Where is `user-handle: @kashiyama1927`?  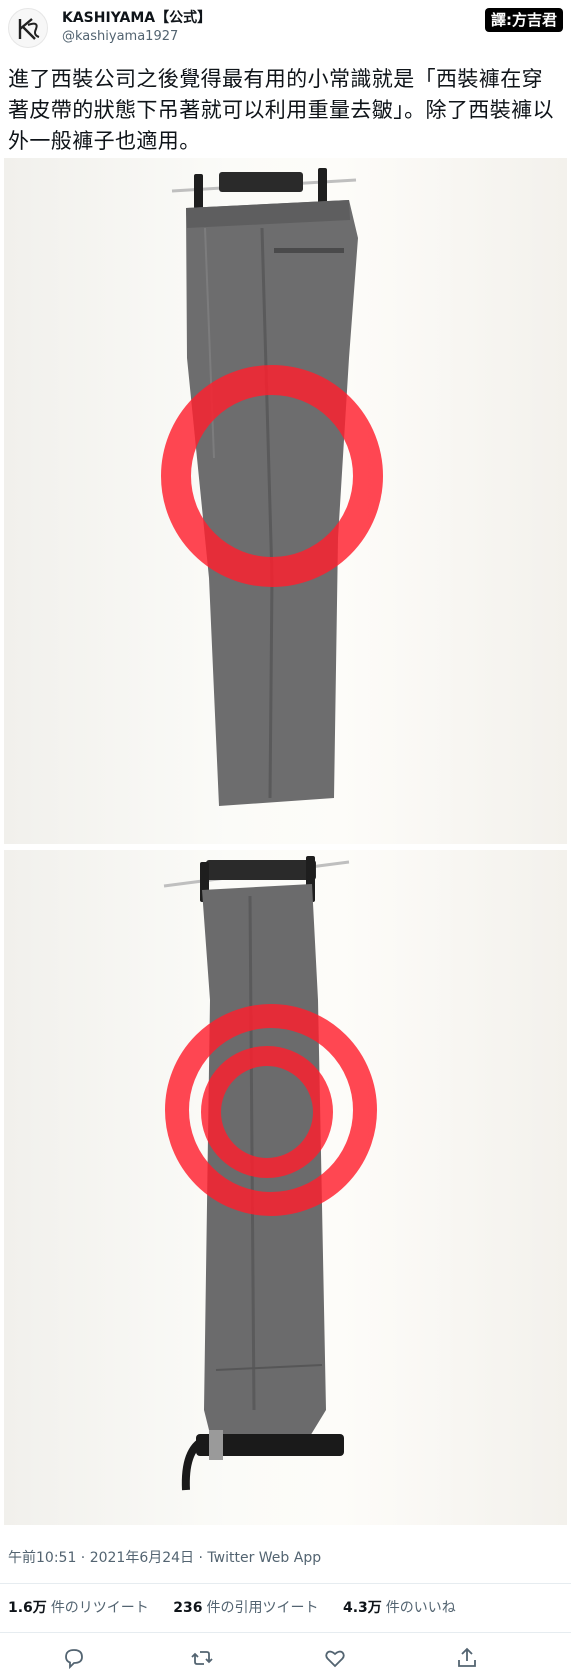 user-handle: @kashiyama1927 is located at coordinates (136, 37).